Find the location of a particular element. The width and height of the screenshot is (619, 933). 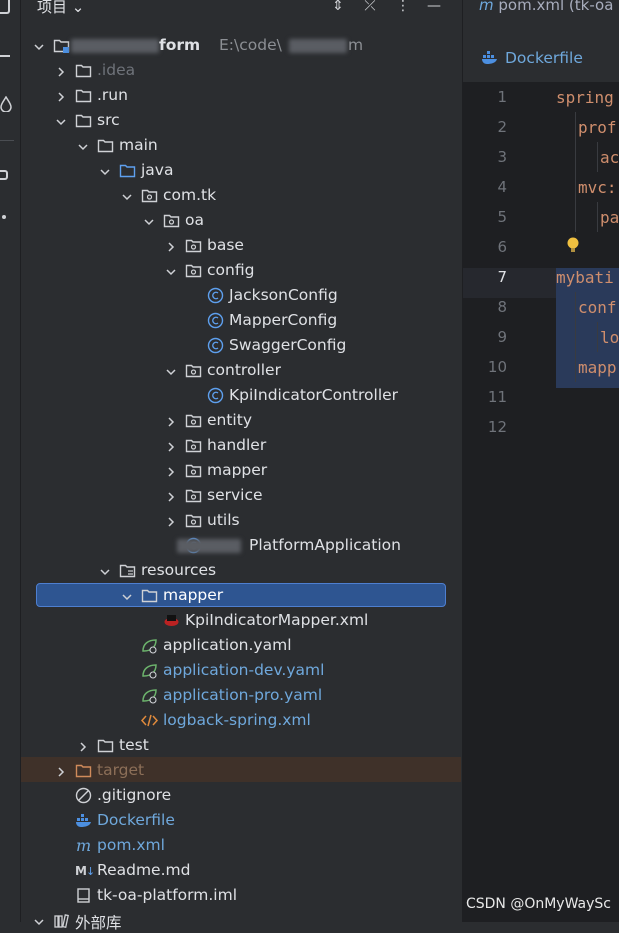

code-line: ac is located at coordinates (609, 157).